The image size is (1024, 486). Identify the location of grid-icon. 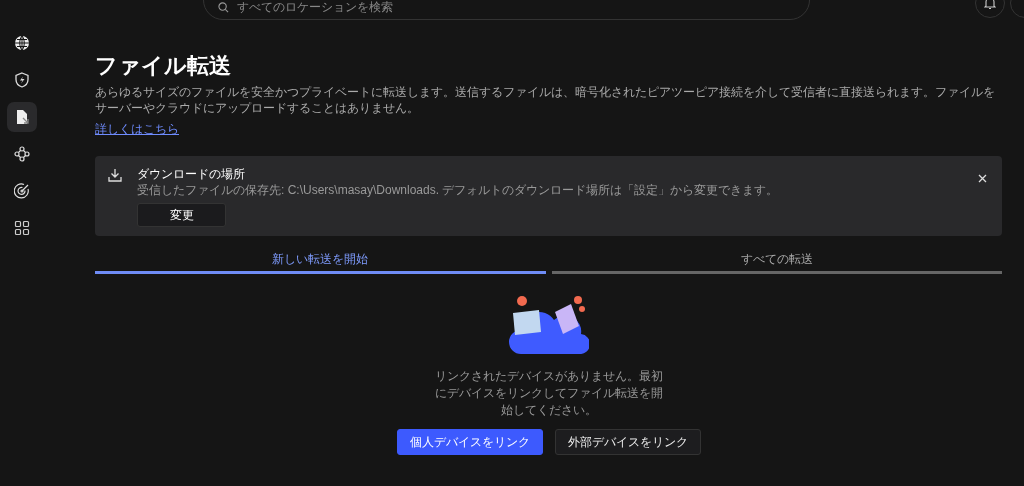
(22, 228).